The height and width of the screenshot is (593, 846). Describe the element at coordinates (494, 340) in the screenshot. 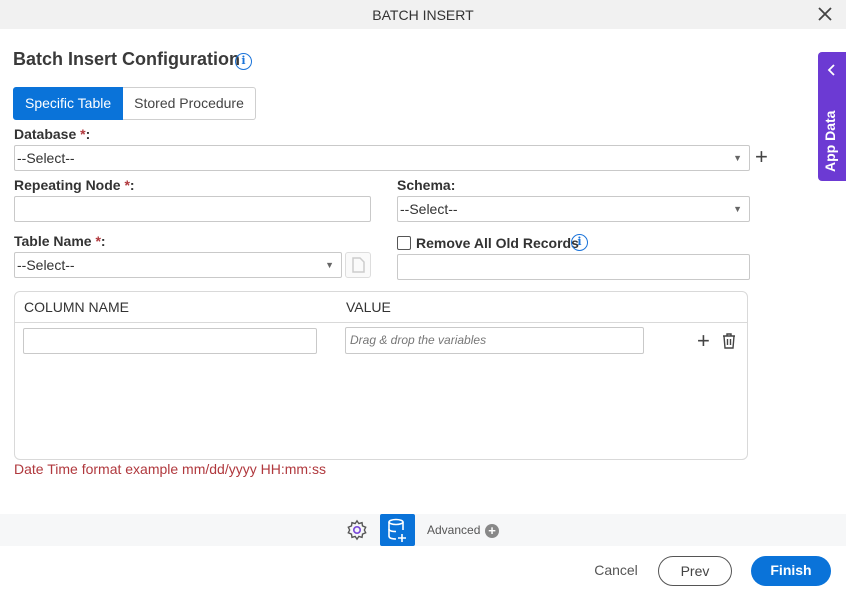

I see `value-drop-field: Drag & drop the variables` at that location.